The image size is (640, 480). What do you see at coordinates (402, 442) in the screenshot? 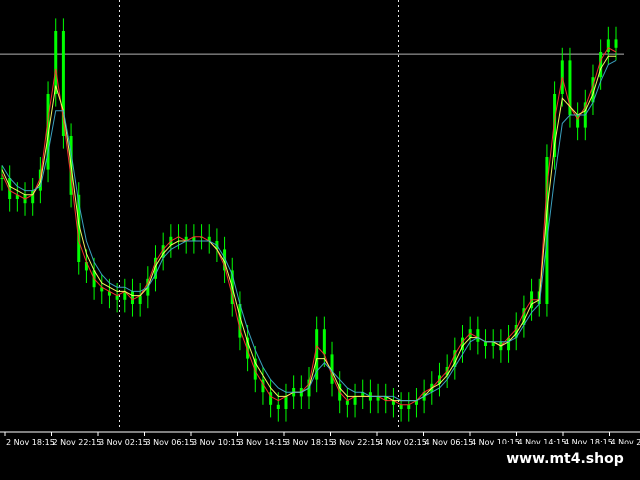
I see `time-tick-label: 4 Nov 02:15` at bounding box center [402, 442].